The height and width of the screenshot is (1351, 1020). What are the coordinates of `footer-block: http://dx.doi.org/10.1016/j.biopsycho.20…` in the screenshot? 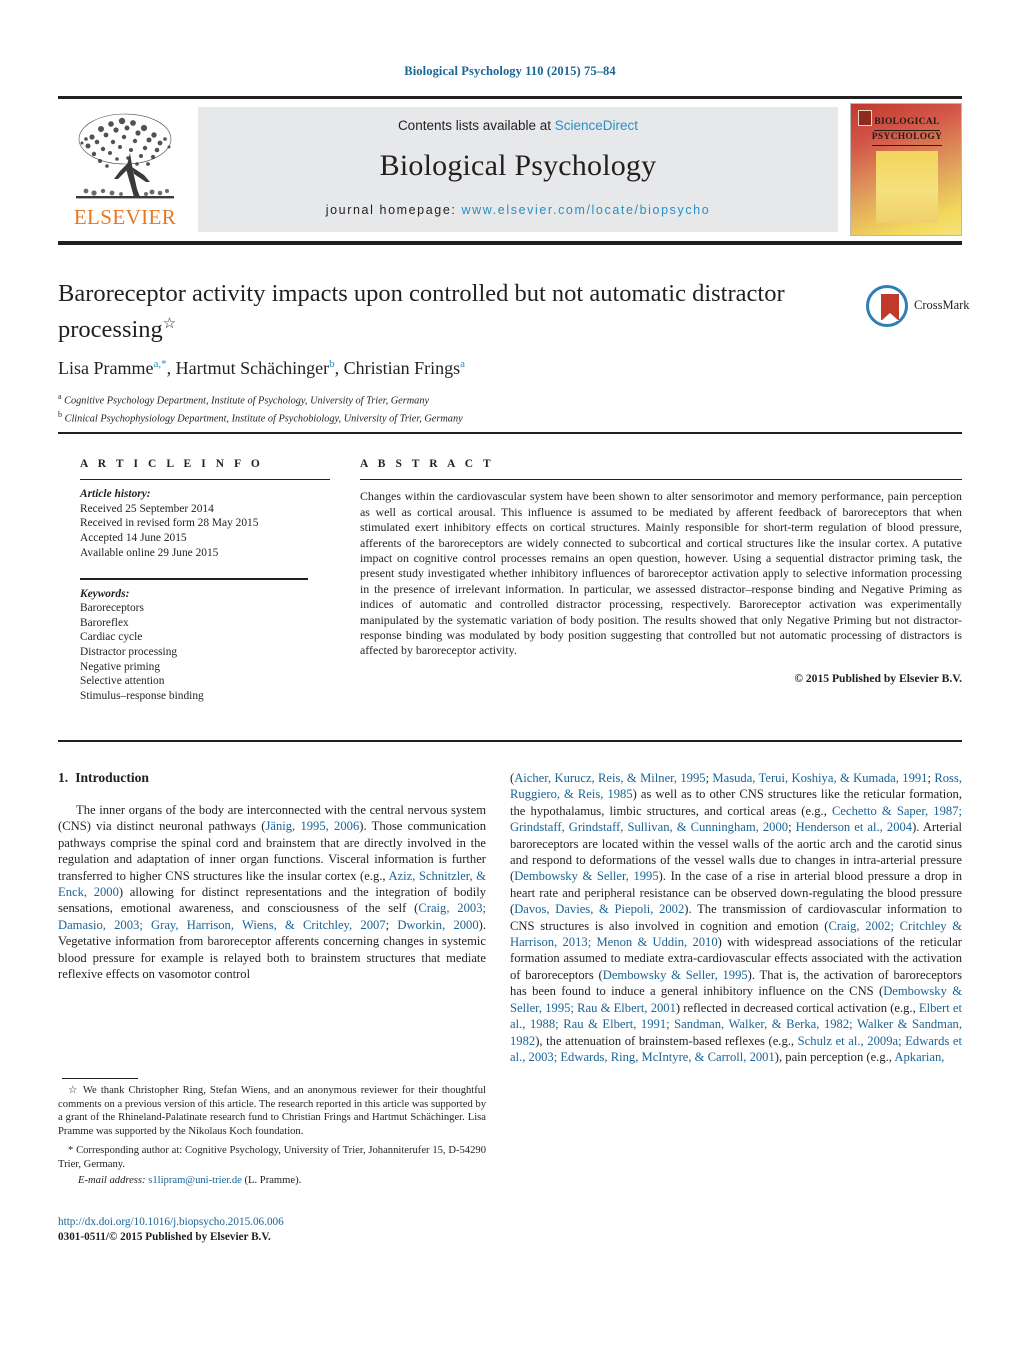 It's located at (272, 1229).